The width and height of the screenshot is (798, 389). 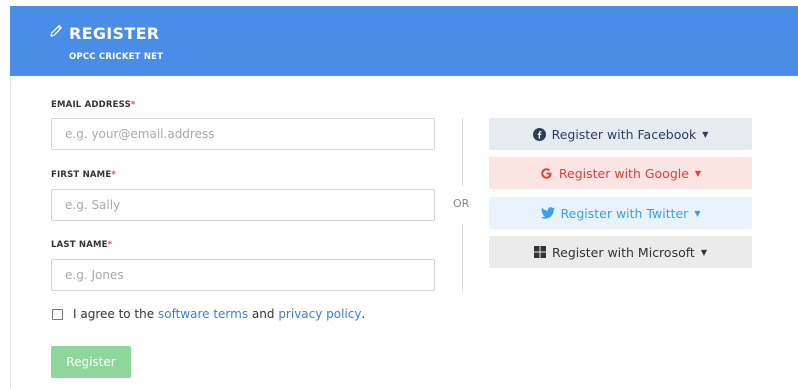 I want to click on register-microsoft-button: Register with Microsoft ▼, so click(x=620, y=252).